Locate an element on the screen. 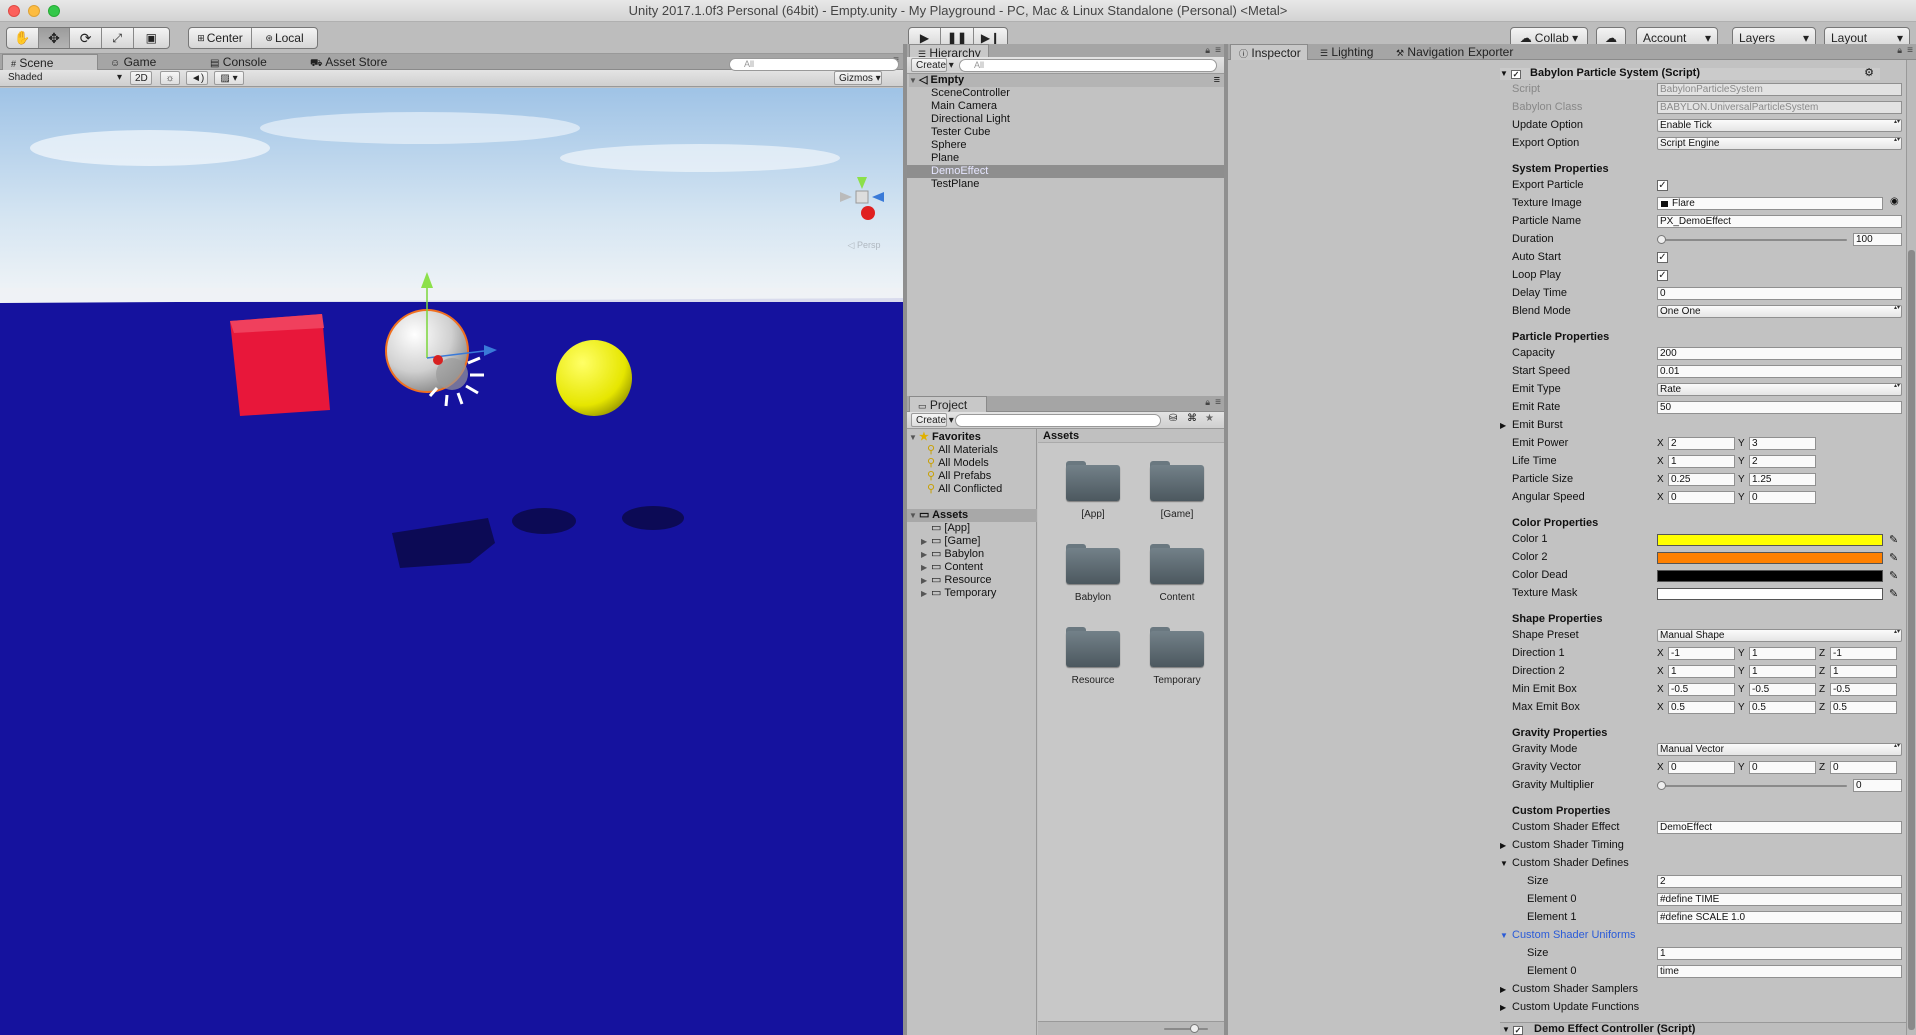 The width and height of the screenshot is (1916, 1035). scene-menu-icon: ≡ is located at coordinates (1217, 80).